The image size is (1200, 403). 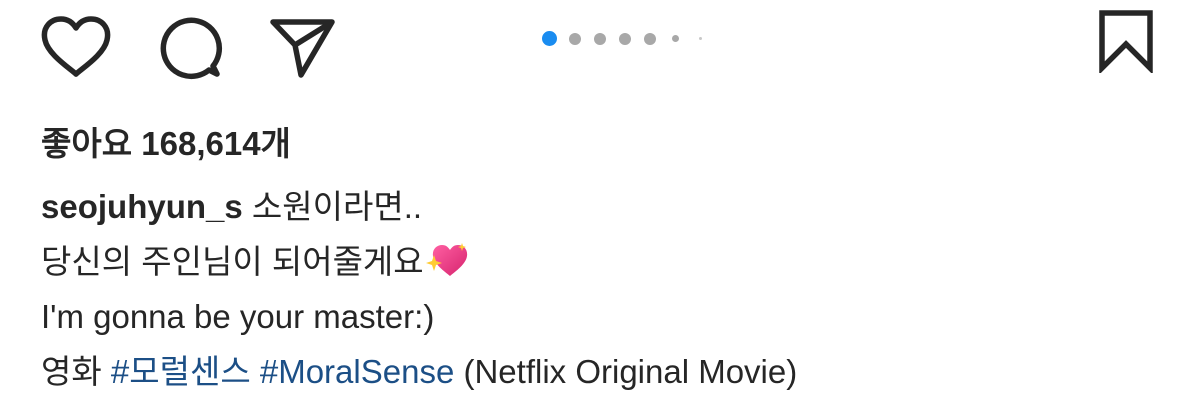 What do you see at coordinates (601, 316) in the screenshot?
I see `caption-line: I'm gonna be your master:)` at bounding box center [601, 316].